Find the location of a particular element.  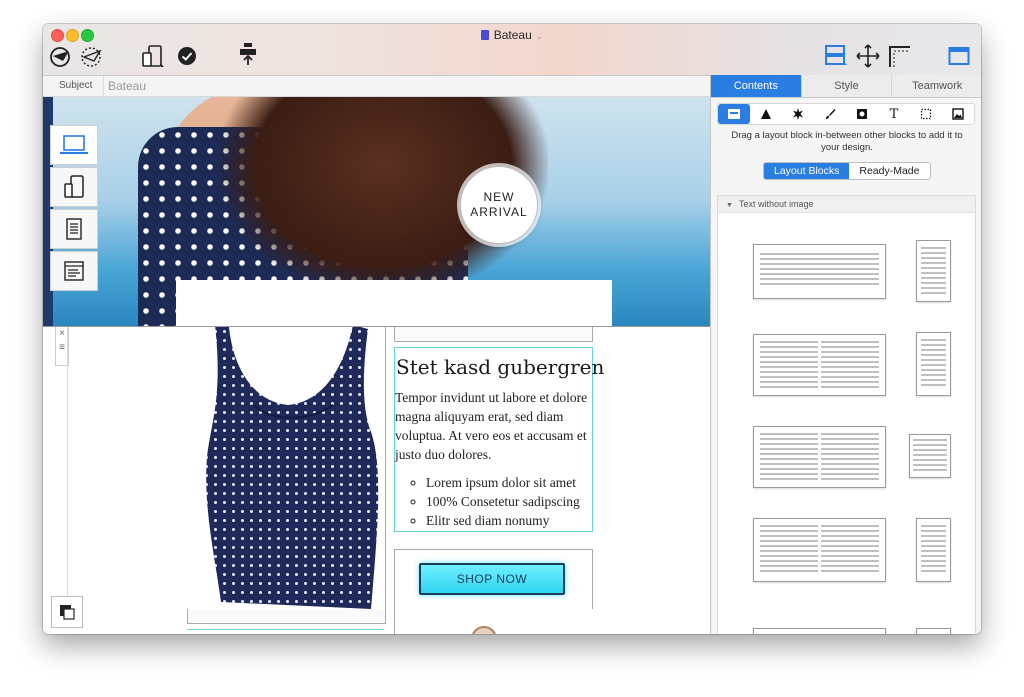

document-lines-icon is located at coordinates (74, 229).